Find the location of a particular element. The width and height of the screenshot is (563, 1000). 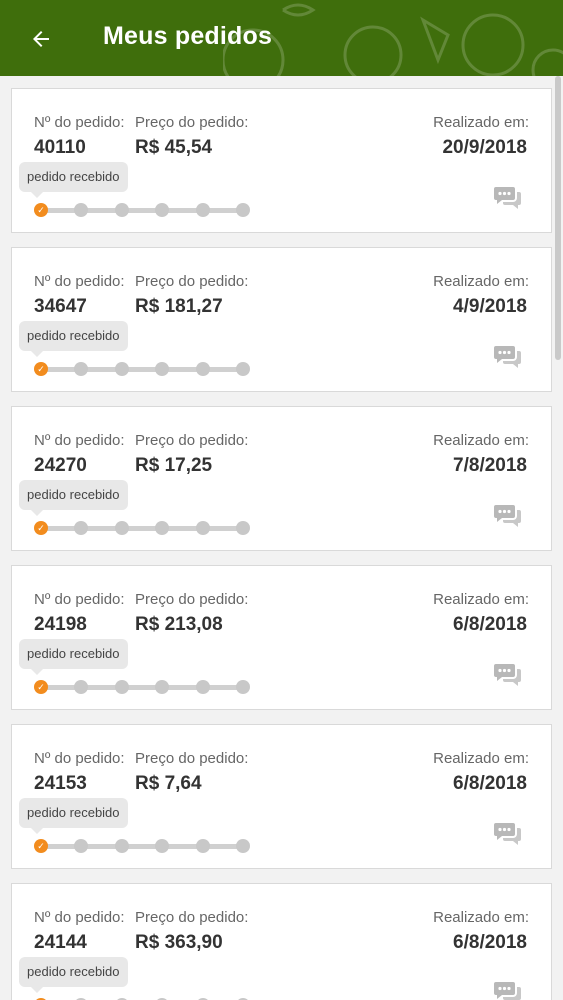

order-number: 40110 is located at coordinates (60, 147).